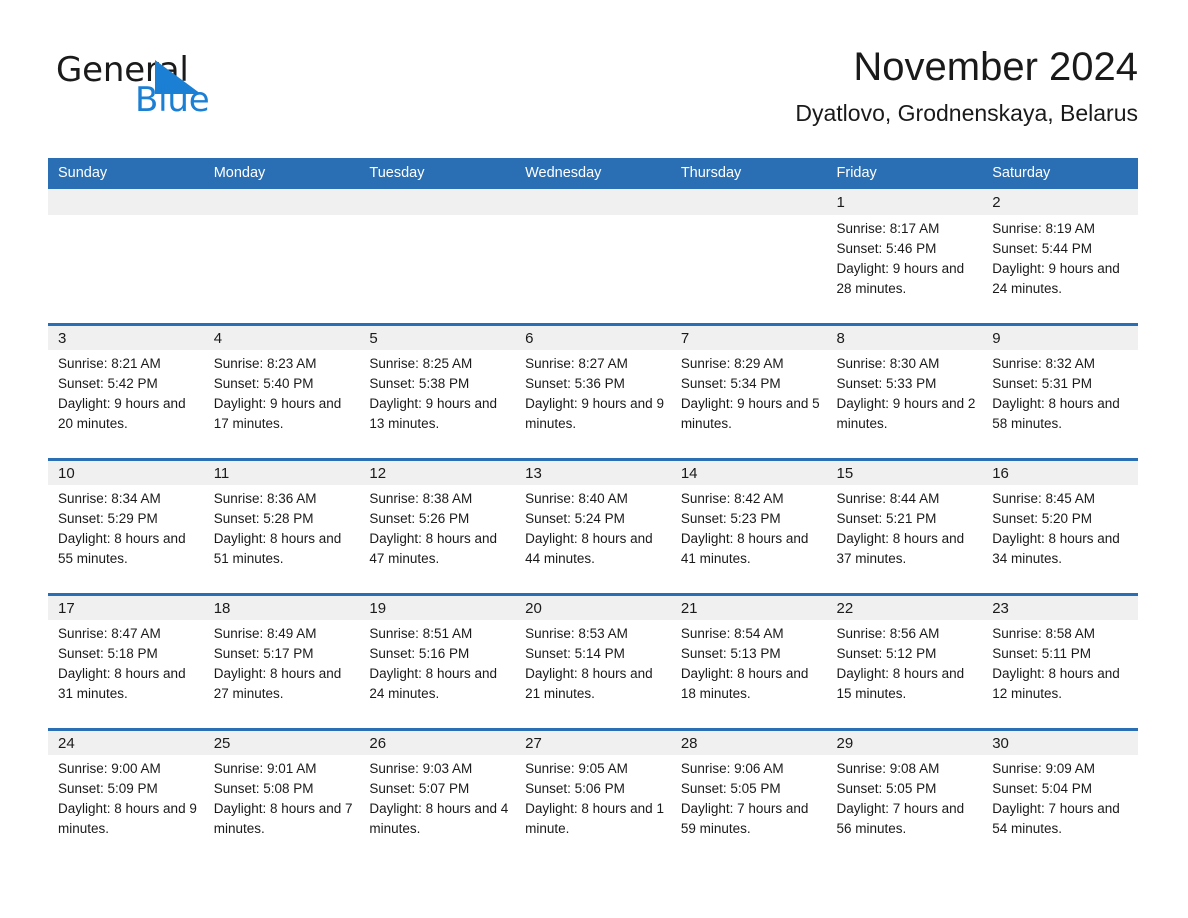 Image resolution: width=1188 pixels, height=918 pixels. Describe the element at coordinates (281, 741) in the screenshot. I see `day-number: 25` at that location.